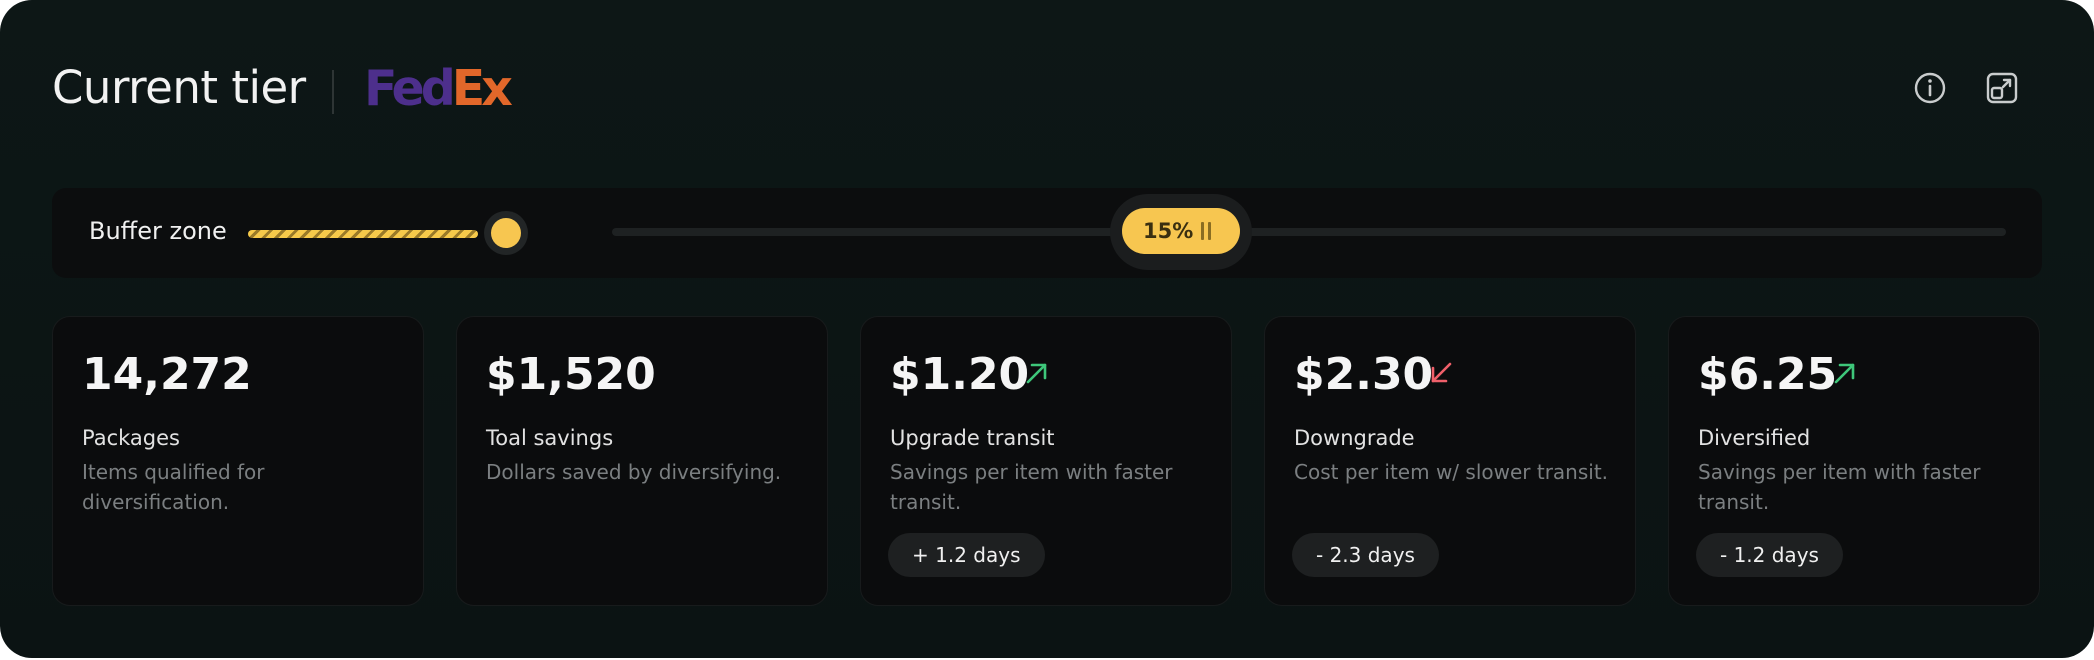 The height and width of the screenshot is (660, 2094). Describe the element at coordinates (179, 87) in the screenshot. I see `page-title: Current tier` at that location.